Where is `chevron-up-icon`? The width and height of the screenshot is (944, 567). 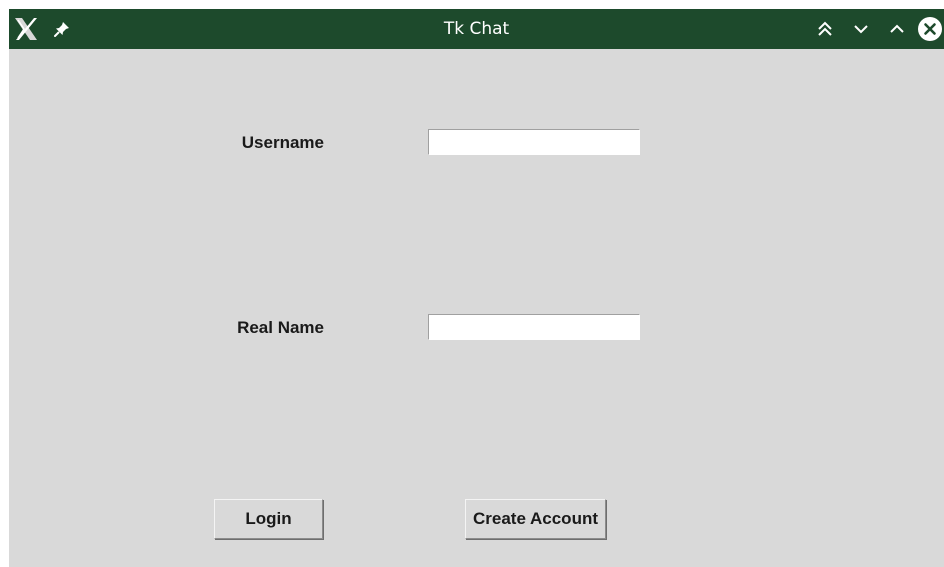
chevron-up-icon is located at coordinates (897, 29).